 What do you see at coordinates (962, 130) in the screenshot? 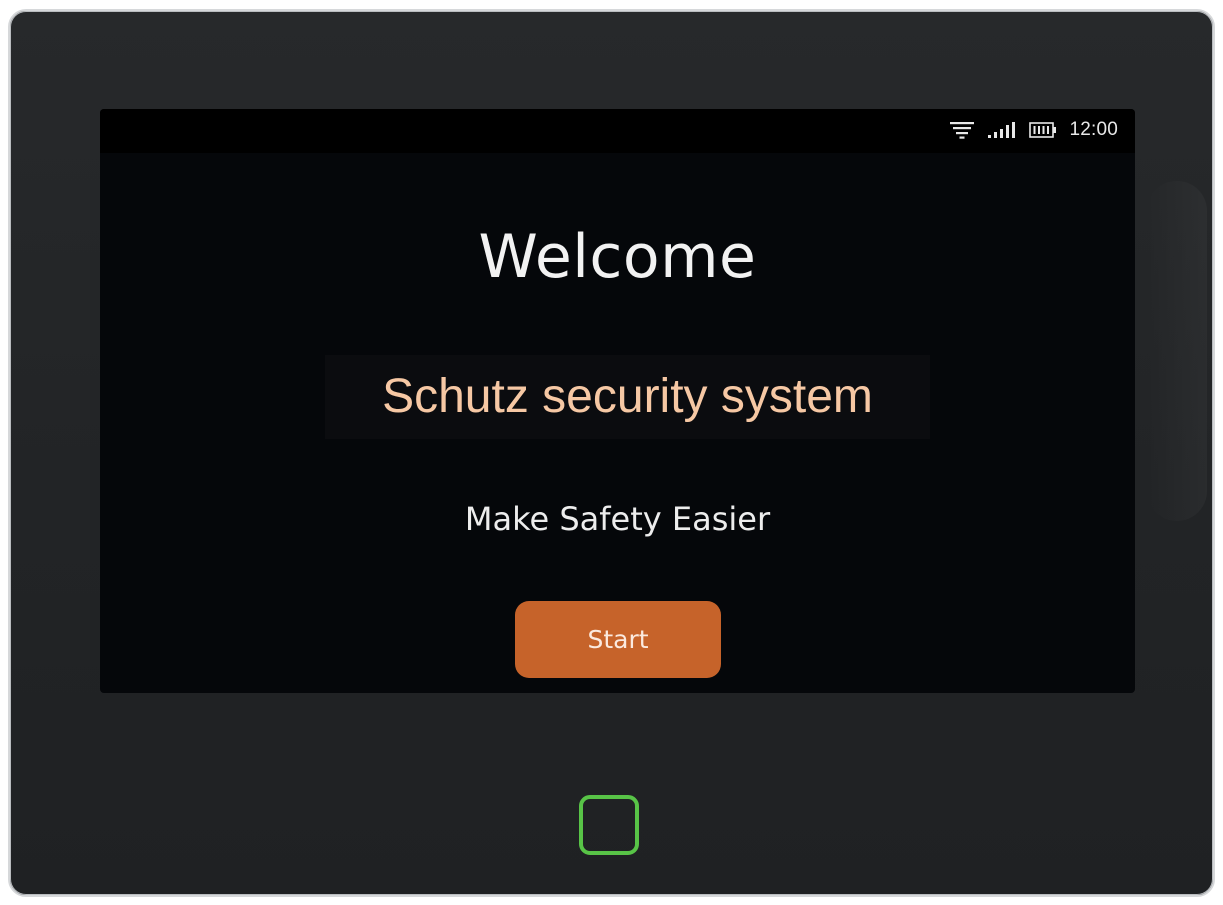
I see `wifi-icon` at bounding box center [962, 130].